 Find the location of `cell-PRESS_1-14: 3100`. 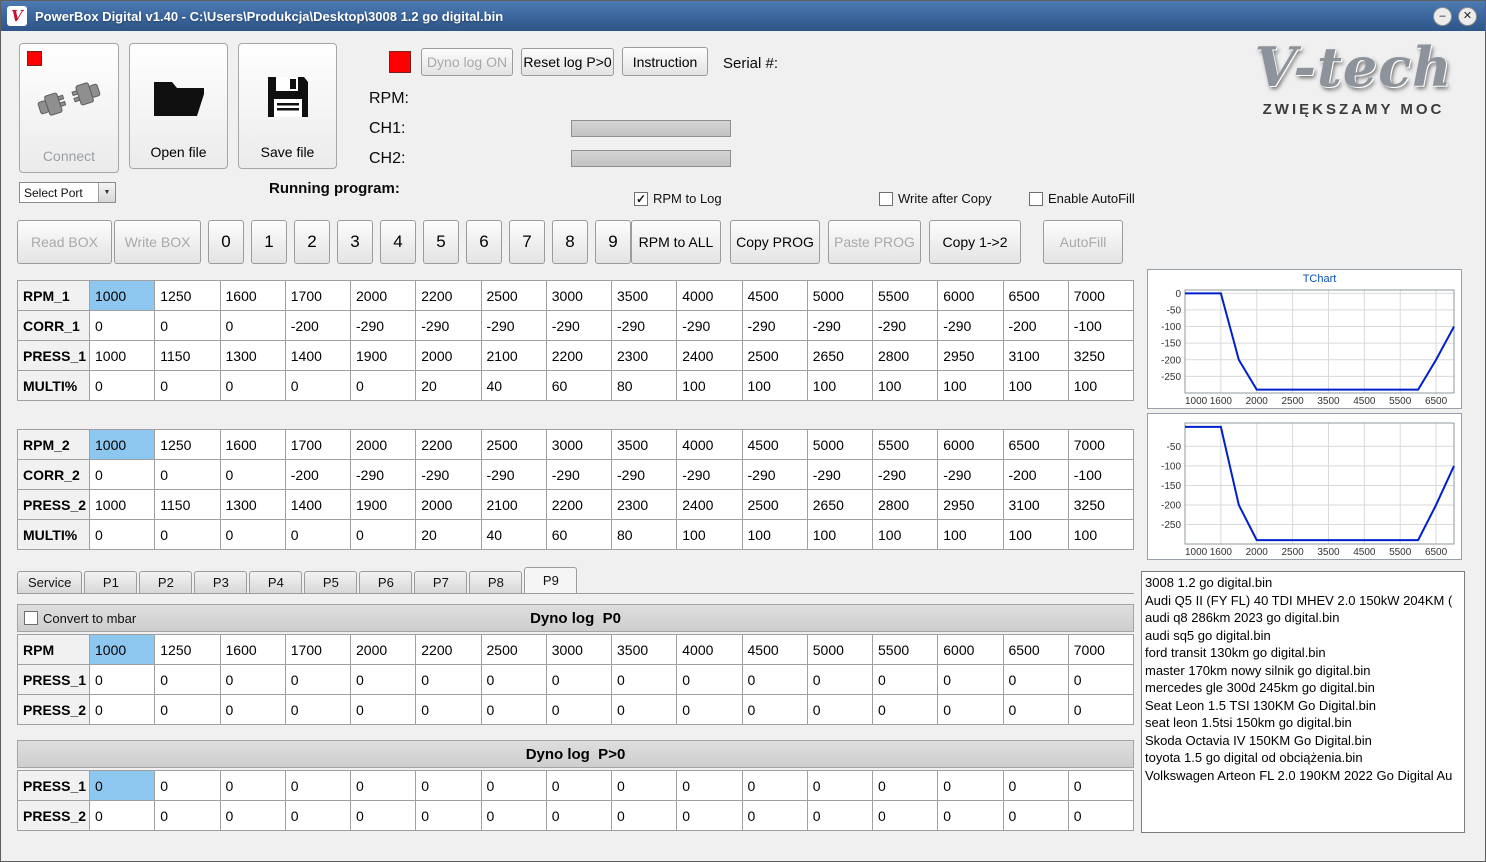

cell-PRESS_1-14: 3100 is located at coordinates (1035, 355).